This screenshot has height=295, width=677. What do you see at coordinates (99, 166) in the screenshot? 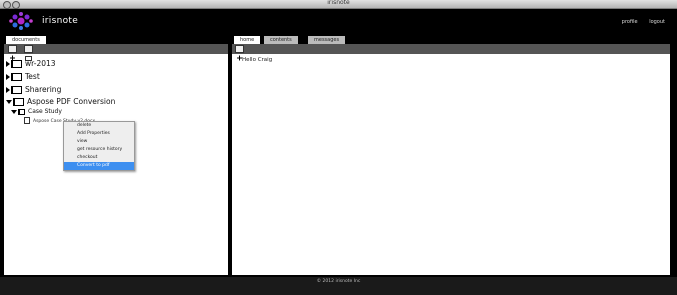
I see `menu-item-convert-to-pdf: Convert to pdf` at bounding box center [99, 166].